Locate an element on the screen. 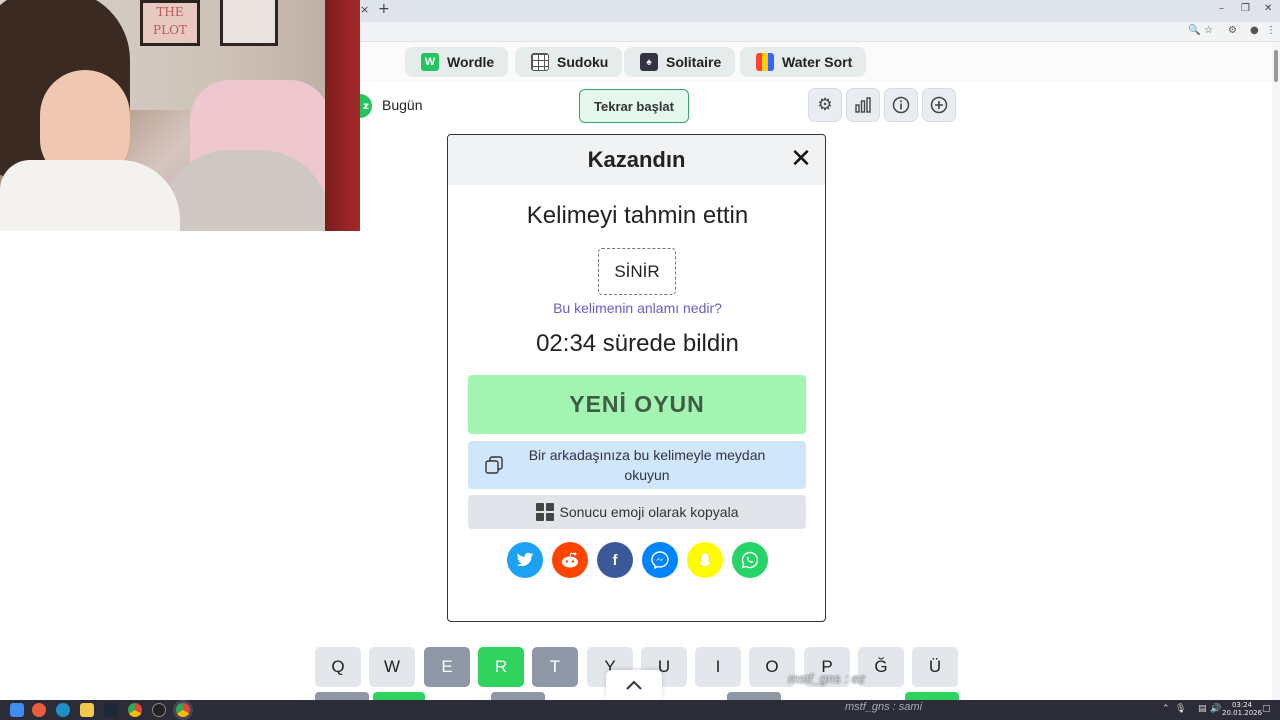 Image resolution: width=1280 pixels, height=720 pixels. facebook-share-icon: f is located at coordinates (615, 560).